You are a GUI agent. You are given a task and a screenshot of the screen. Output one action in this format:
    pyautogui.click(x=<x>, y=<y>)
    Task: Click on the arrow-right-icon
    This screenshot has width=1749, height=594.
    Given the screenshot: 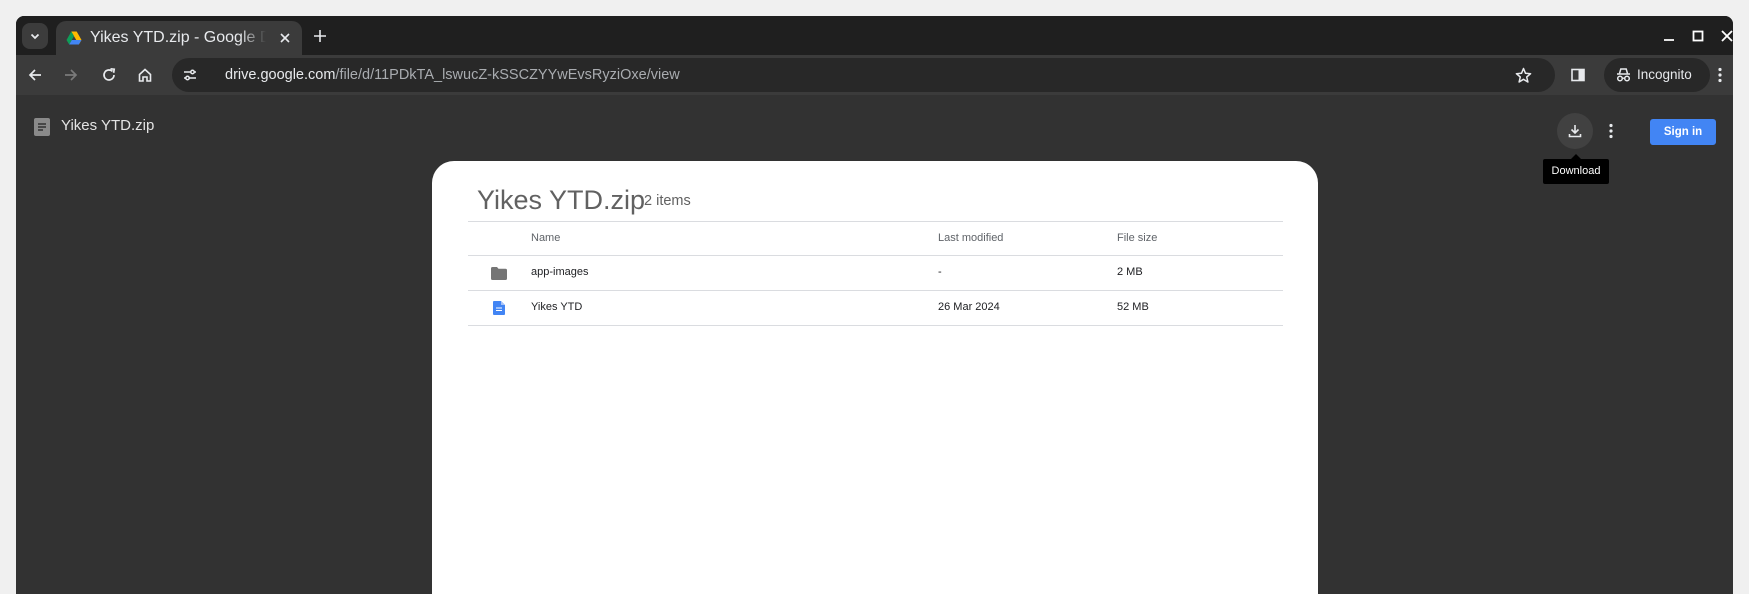 What is the action you would take?
    pyautogui.click(x=71, y=75)
    